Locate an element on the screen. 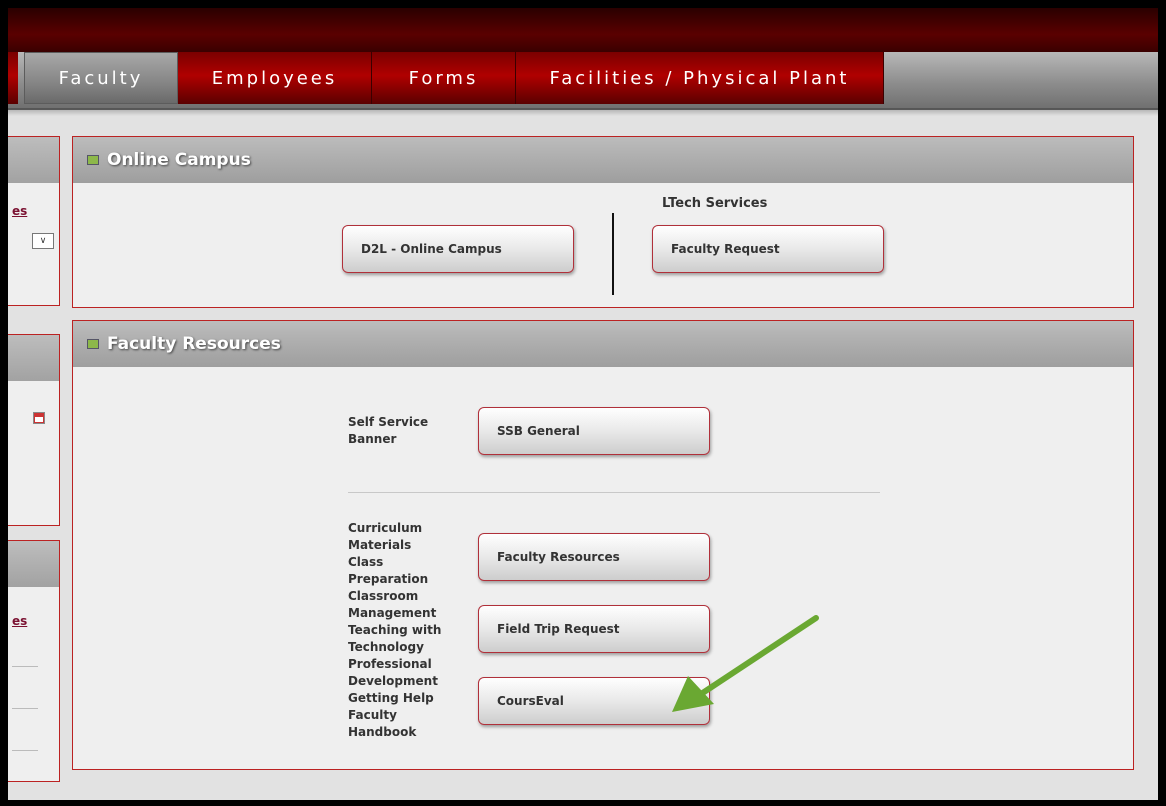 This screenshot has height=806, width=1166. topic-line: Development is located at coordinates (393, 681).